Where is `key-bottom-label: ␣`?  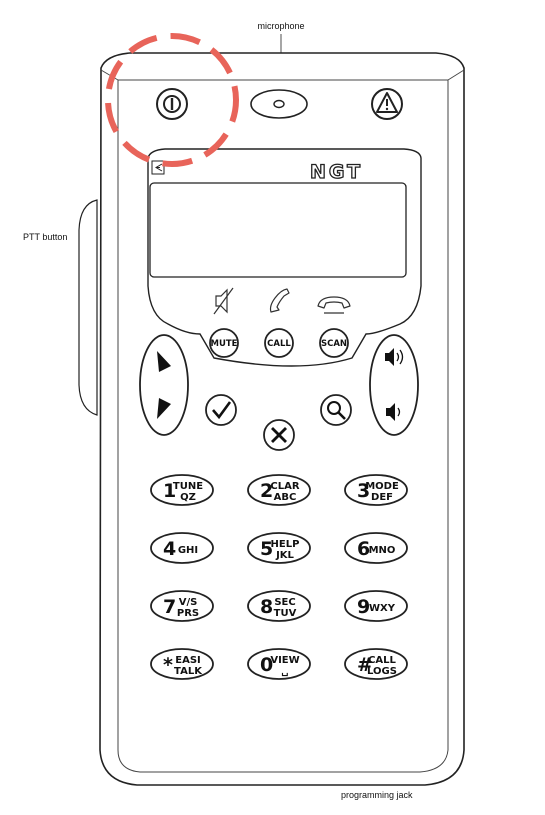
key-bottom-label: ␣ is located at coordinates (284, 671).